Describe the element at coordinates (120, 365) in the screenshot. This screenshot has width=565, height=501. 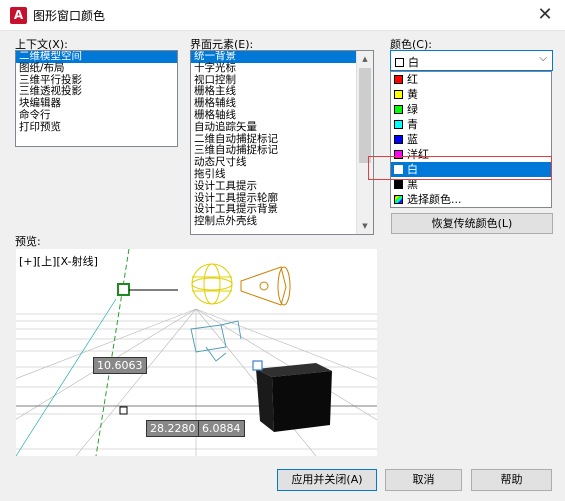
I see `dimension-tooltip-1: 10.6063` at that location.